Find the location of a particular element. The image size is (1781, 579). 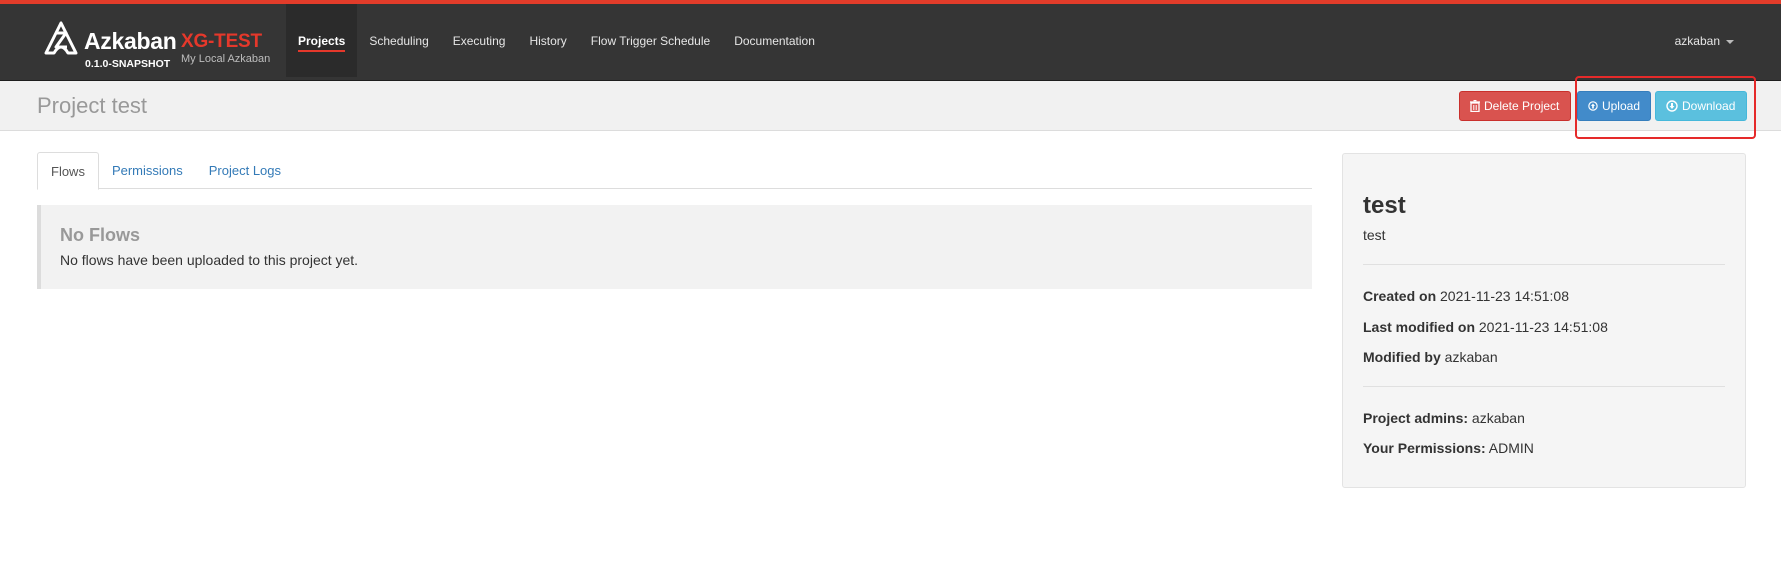

last-modified-value: 2021-11-23 14:51:08 is located at coordinates (1543, 327).